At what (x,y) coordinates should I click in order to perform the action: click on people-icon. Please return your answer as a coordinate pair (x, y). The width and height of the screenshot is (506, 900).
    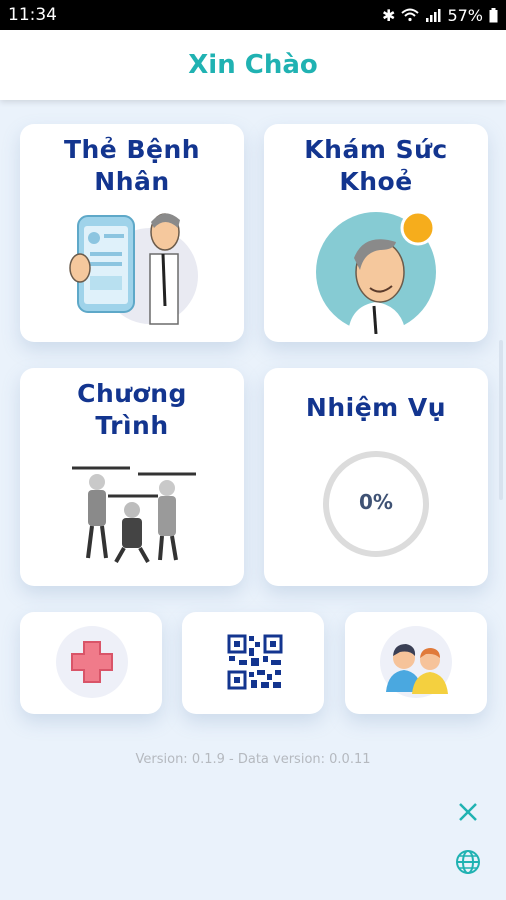
    Looking at the image, I should click on (416, 662).